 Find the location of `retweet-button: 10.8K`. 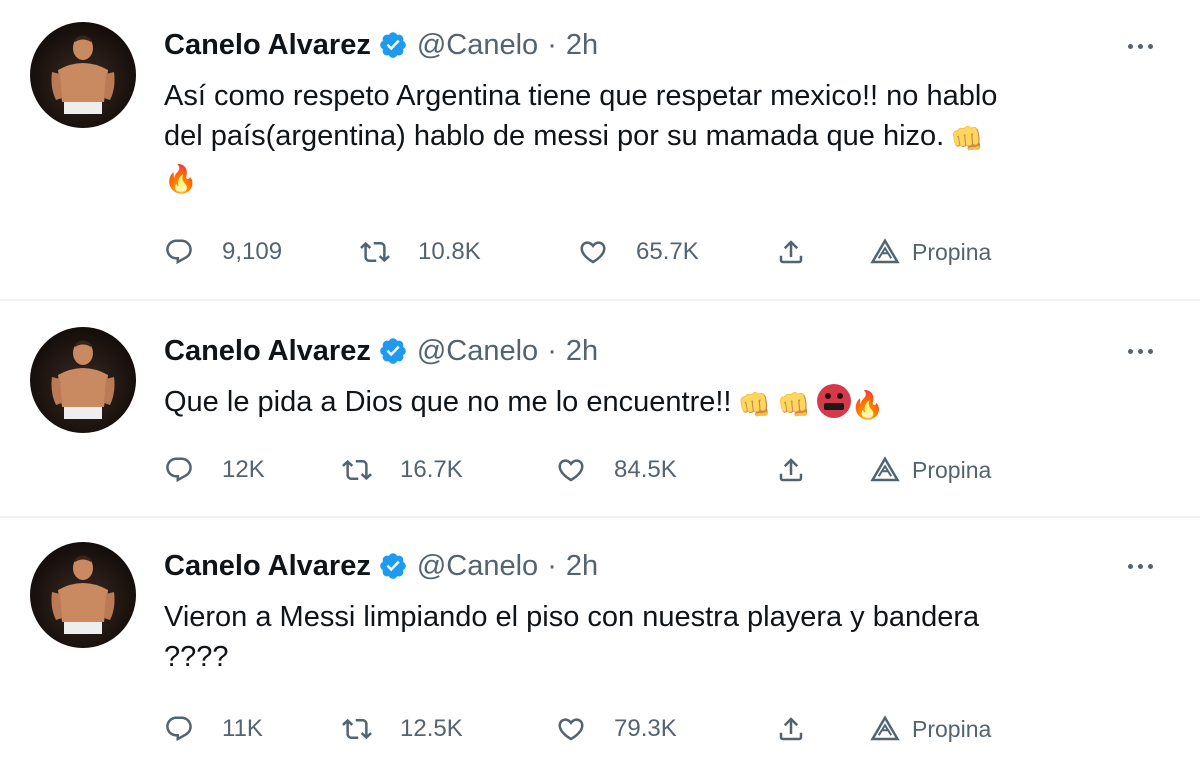

retweet-button: 10.8K is located at coordinates (420, 252).